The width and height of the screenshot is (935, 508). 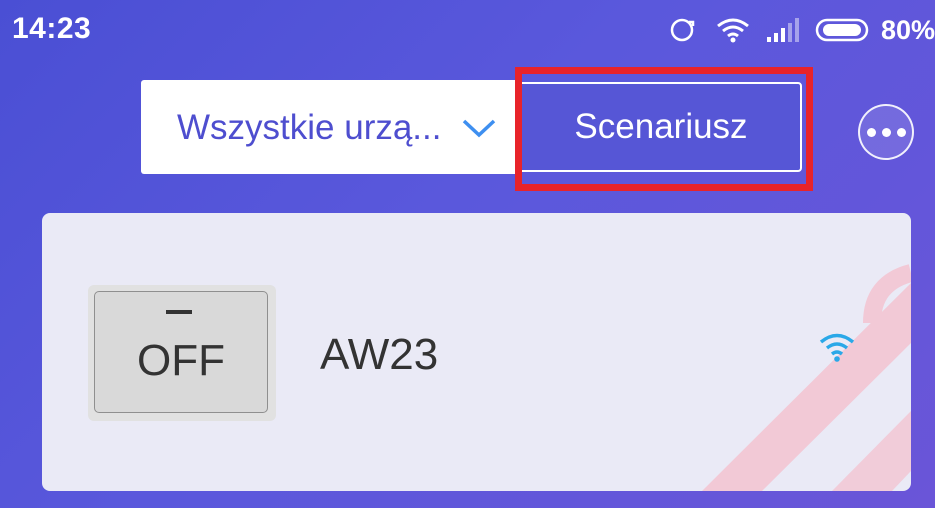 I want to click on sync-icon, so click(x=682, y=30).